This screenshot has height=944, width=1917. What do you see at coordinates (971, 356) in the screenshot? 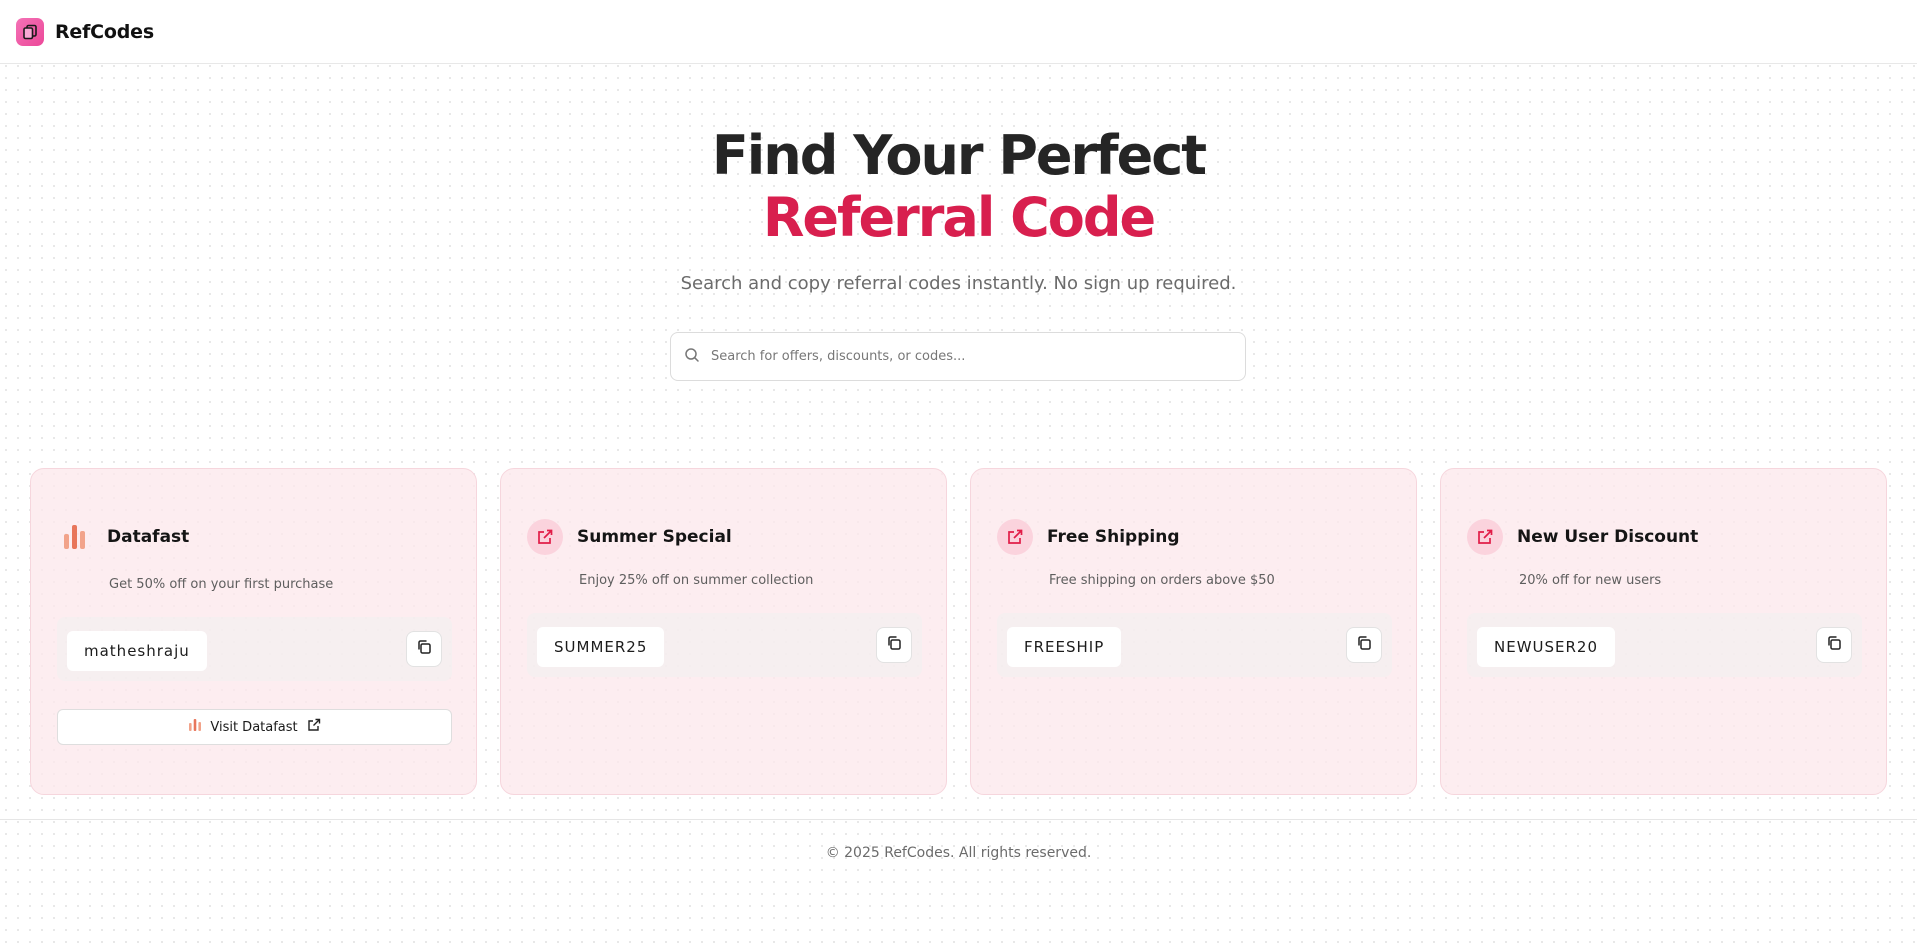
I see `search-input` at bounding box center [971, 356].